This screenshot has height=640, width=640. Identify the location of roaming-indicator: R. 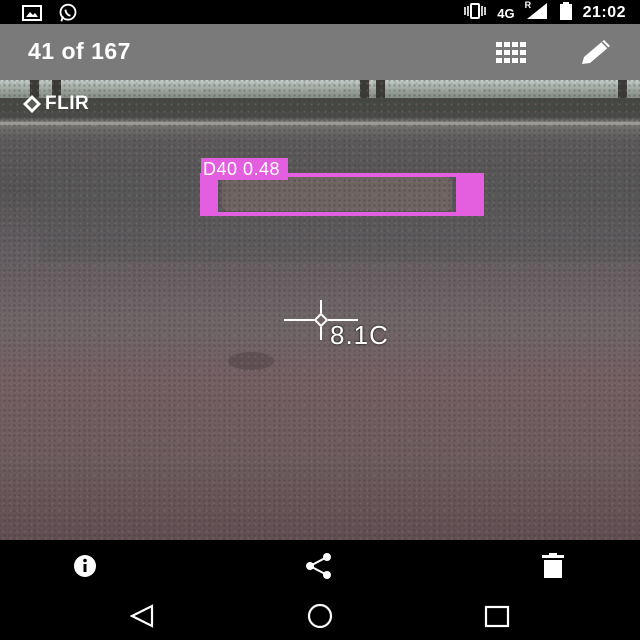
(528, 5).